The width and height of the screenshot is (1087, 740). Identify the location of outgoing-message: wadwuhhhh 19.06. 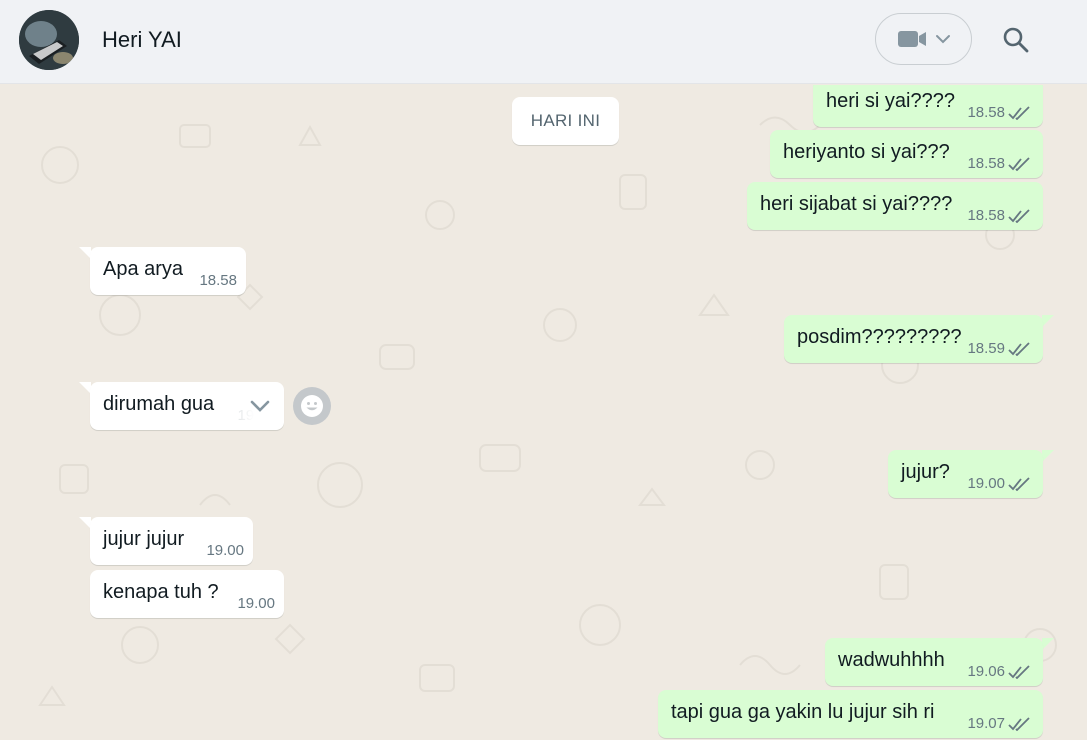
(934, 662).